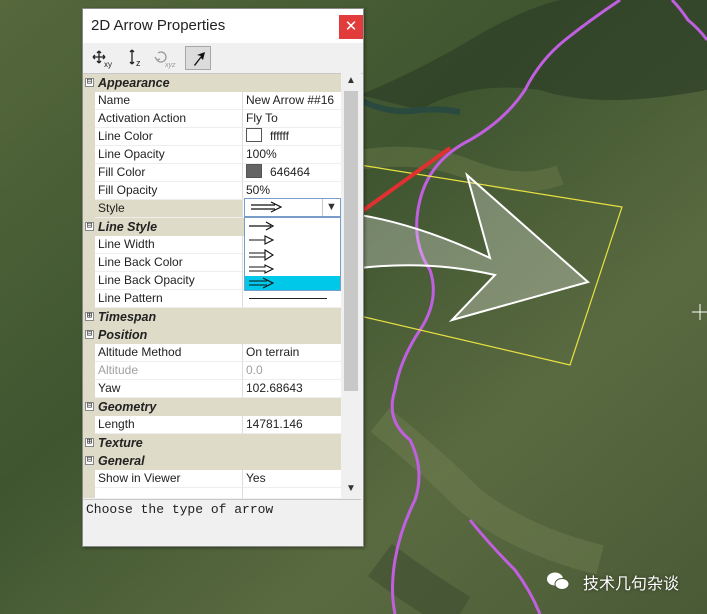  Describe the element at coordinates (351, 27) in the screenshot. I see `close-button: ✕` at that location.